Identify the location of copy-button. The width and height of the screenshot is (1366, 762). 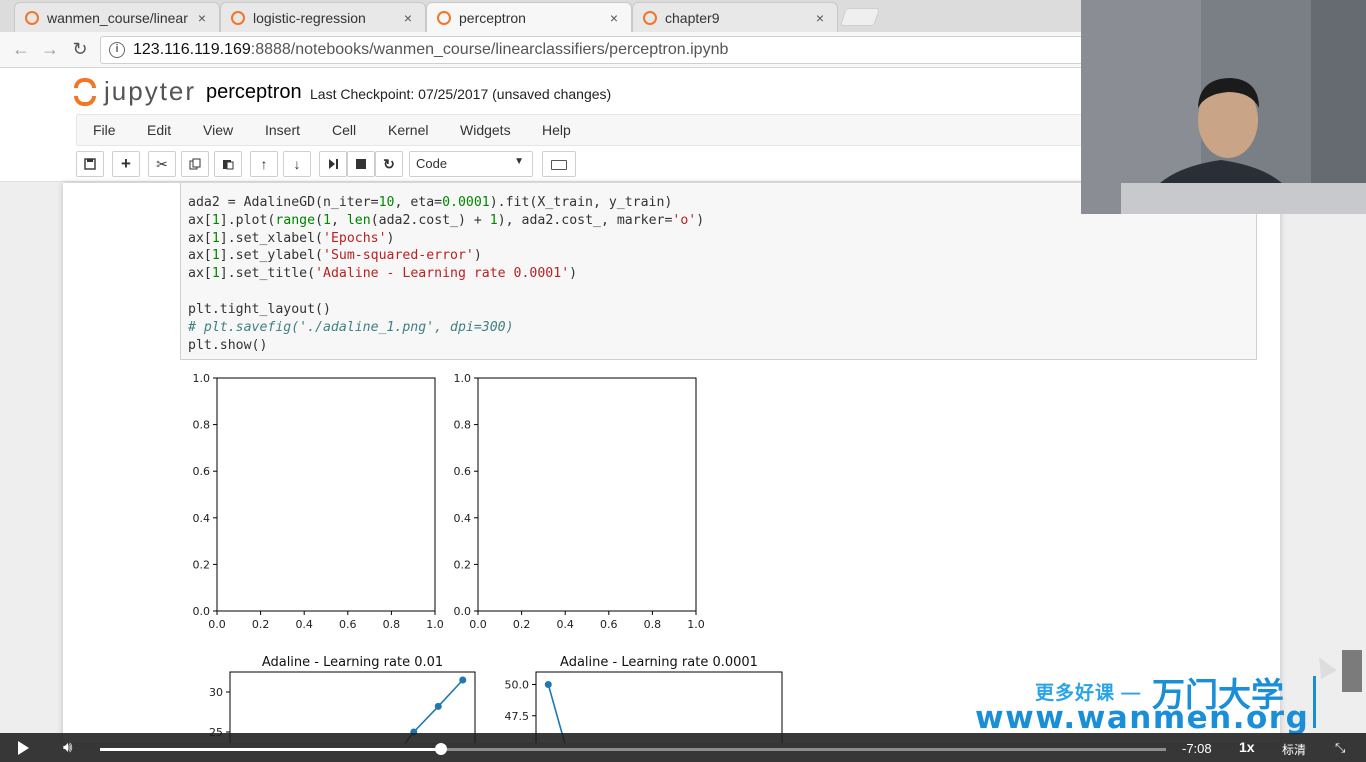
(195, 164).